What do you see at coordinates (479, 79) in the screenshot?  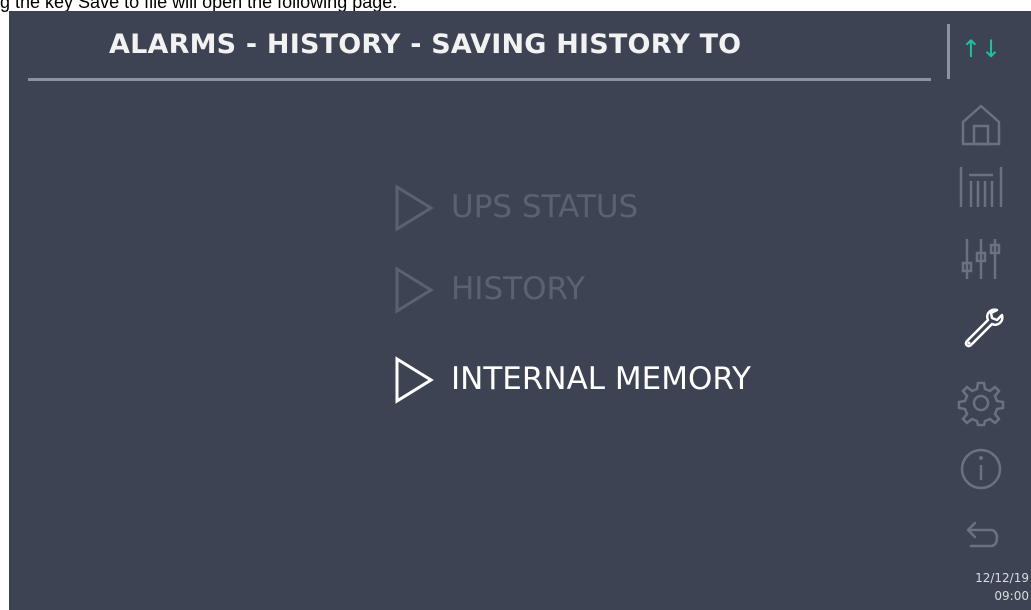 I see `title-divider` at bounding box center [479, 79].